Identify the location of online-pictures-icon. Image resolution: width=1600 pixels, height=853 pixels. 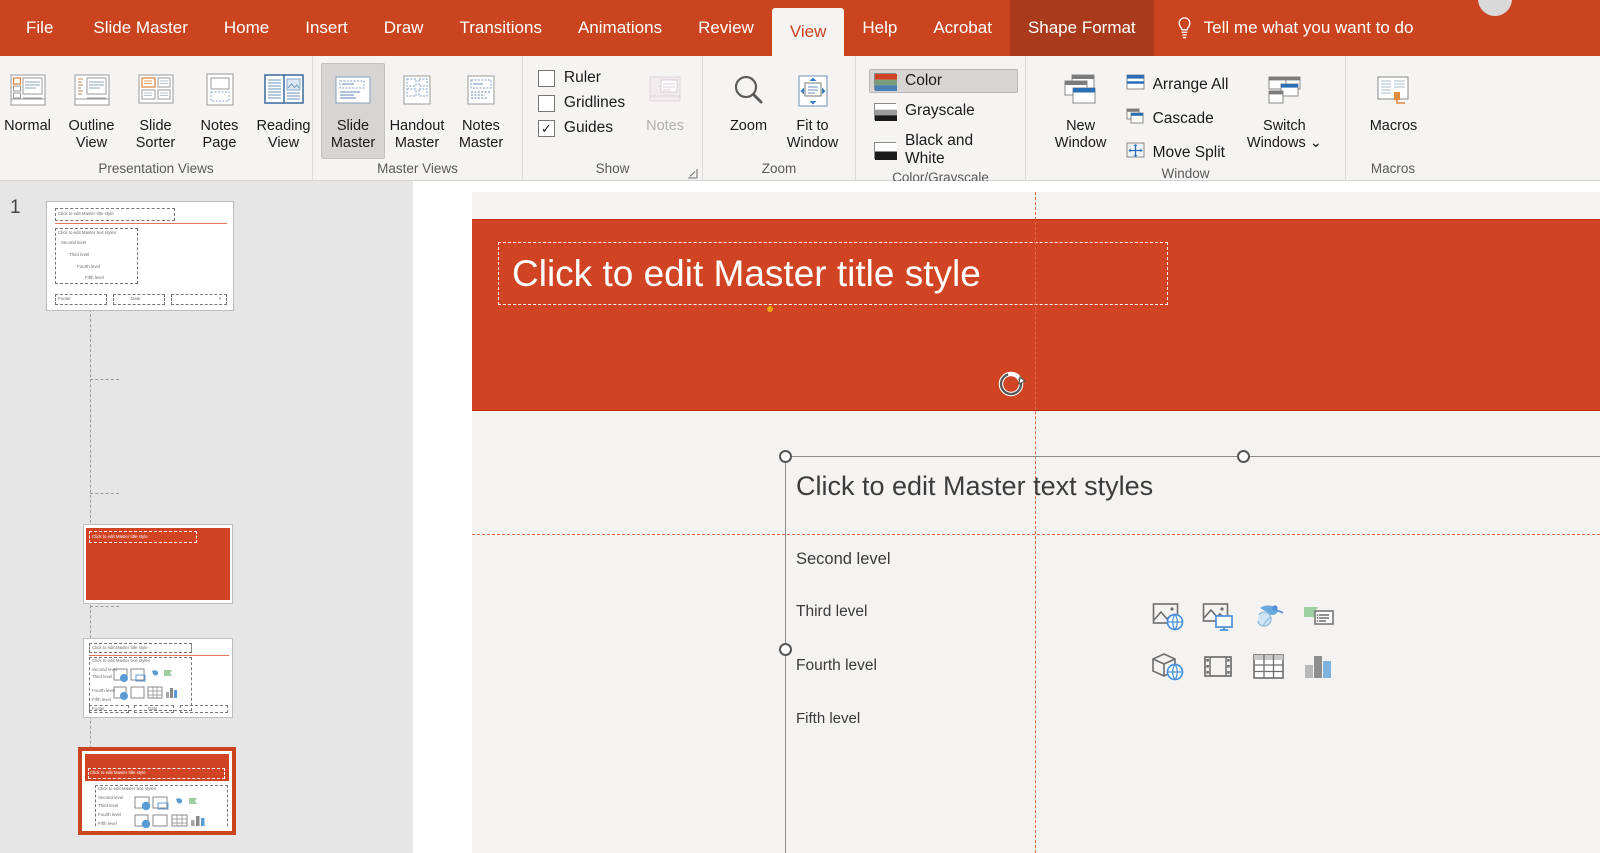
(1169, 617).